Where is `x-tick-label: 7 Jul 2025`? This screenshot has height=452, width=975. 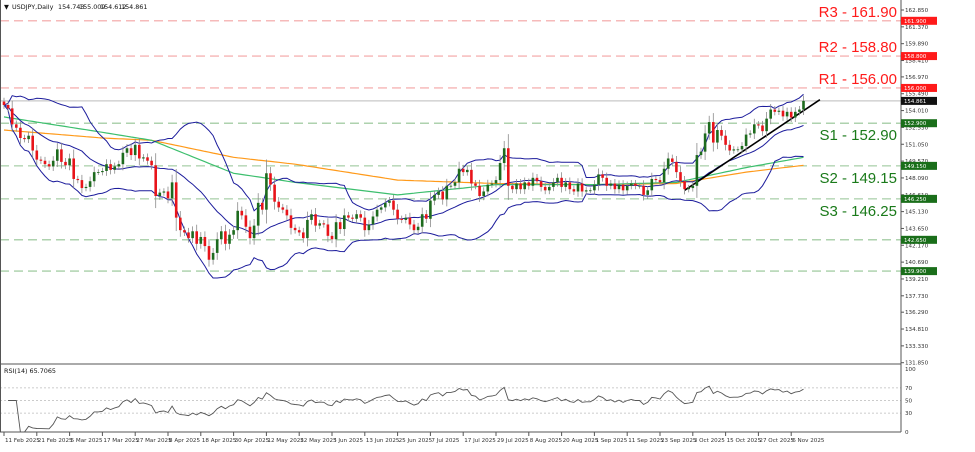 x-tick-label: 7 Jul 2025 is located at coordinates (445, 441).